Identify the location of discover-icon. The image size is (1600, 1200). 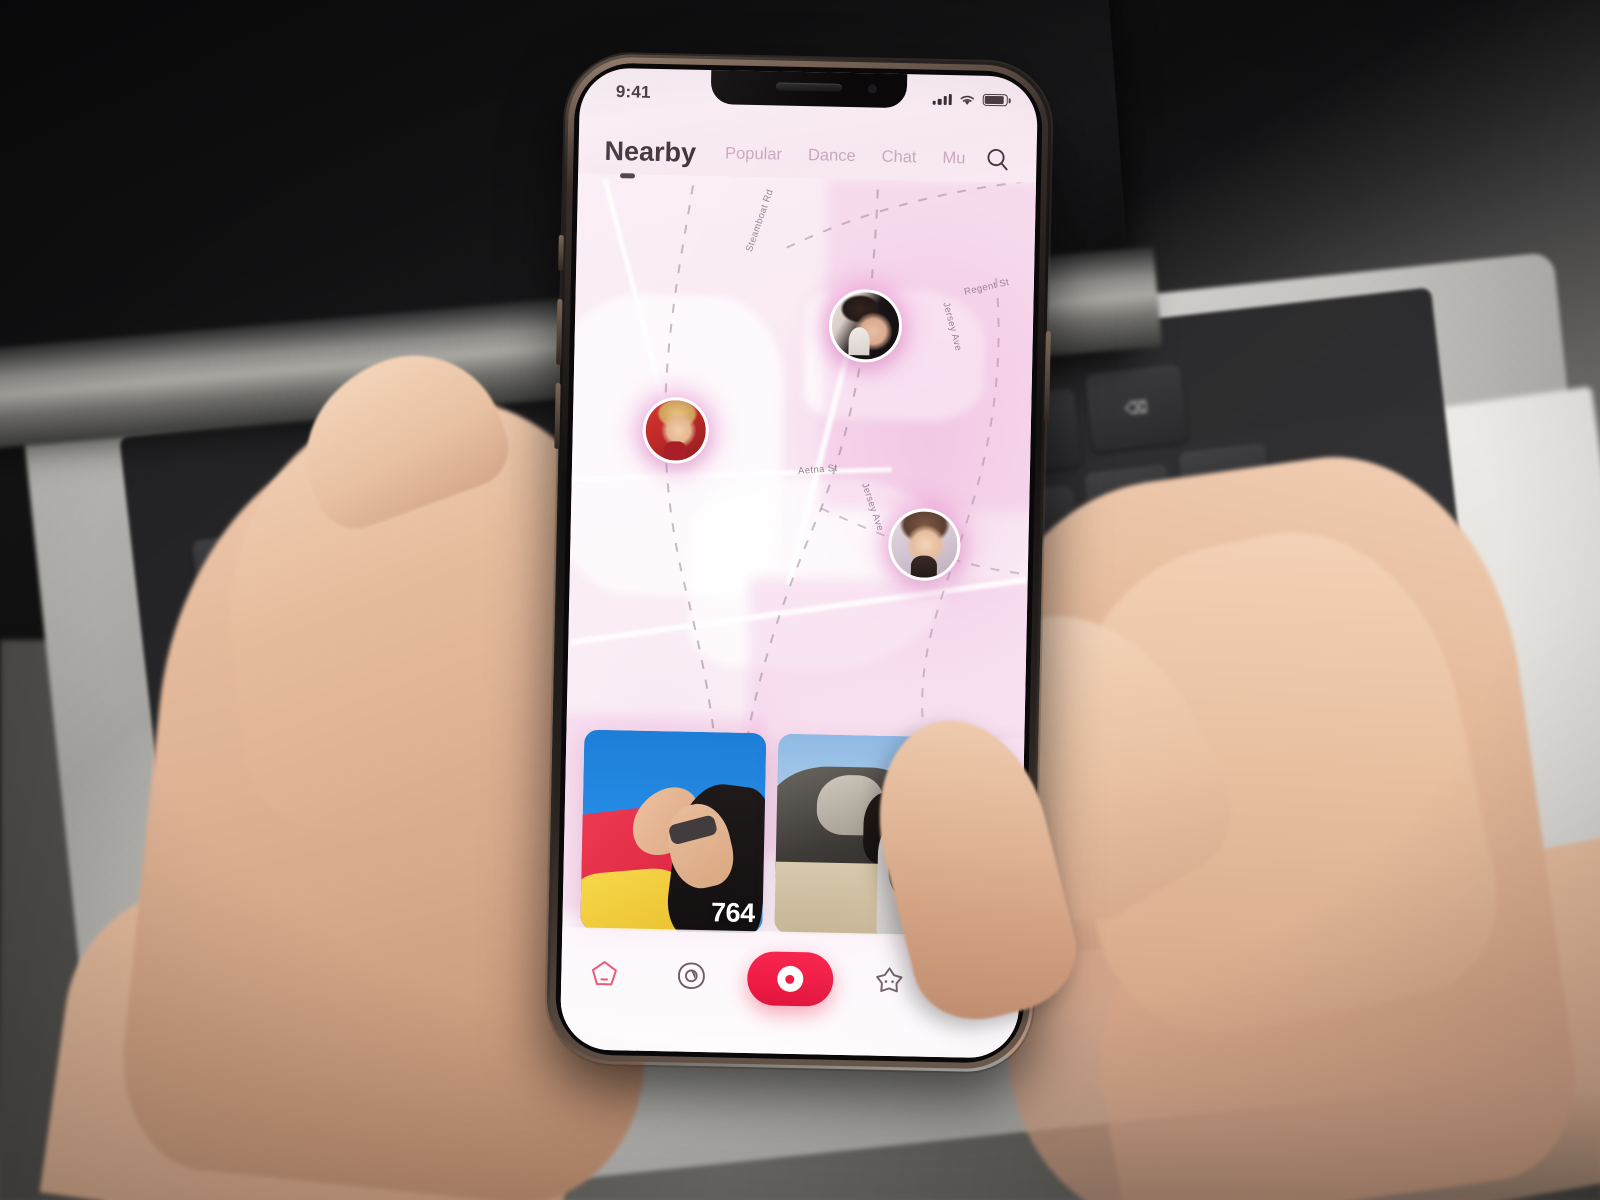
(692, 975).